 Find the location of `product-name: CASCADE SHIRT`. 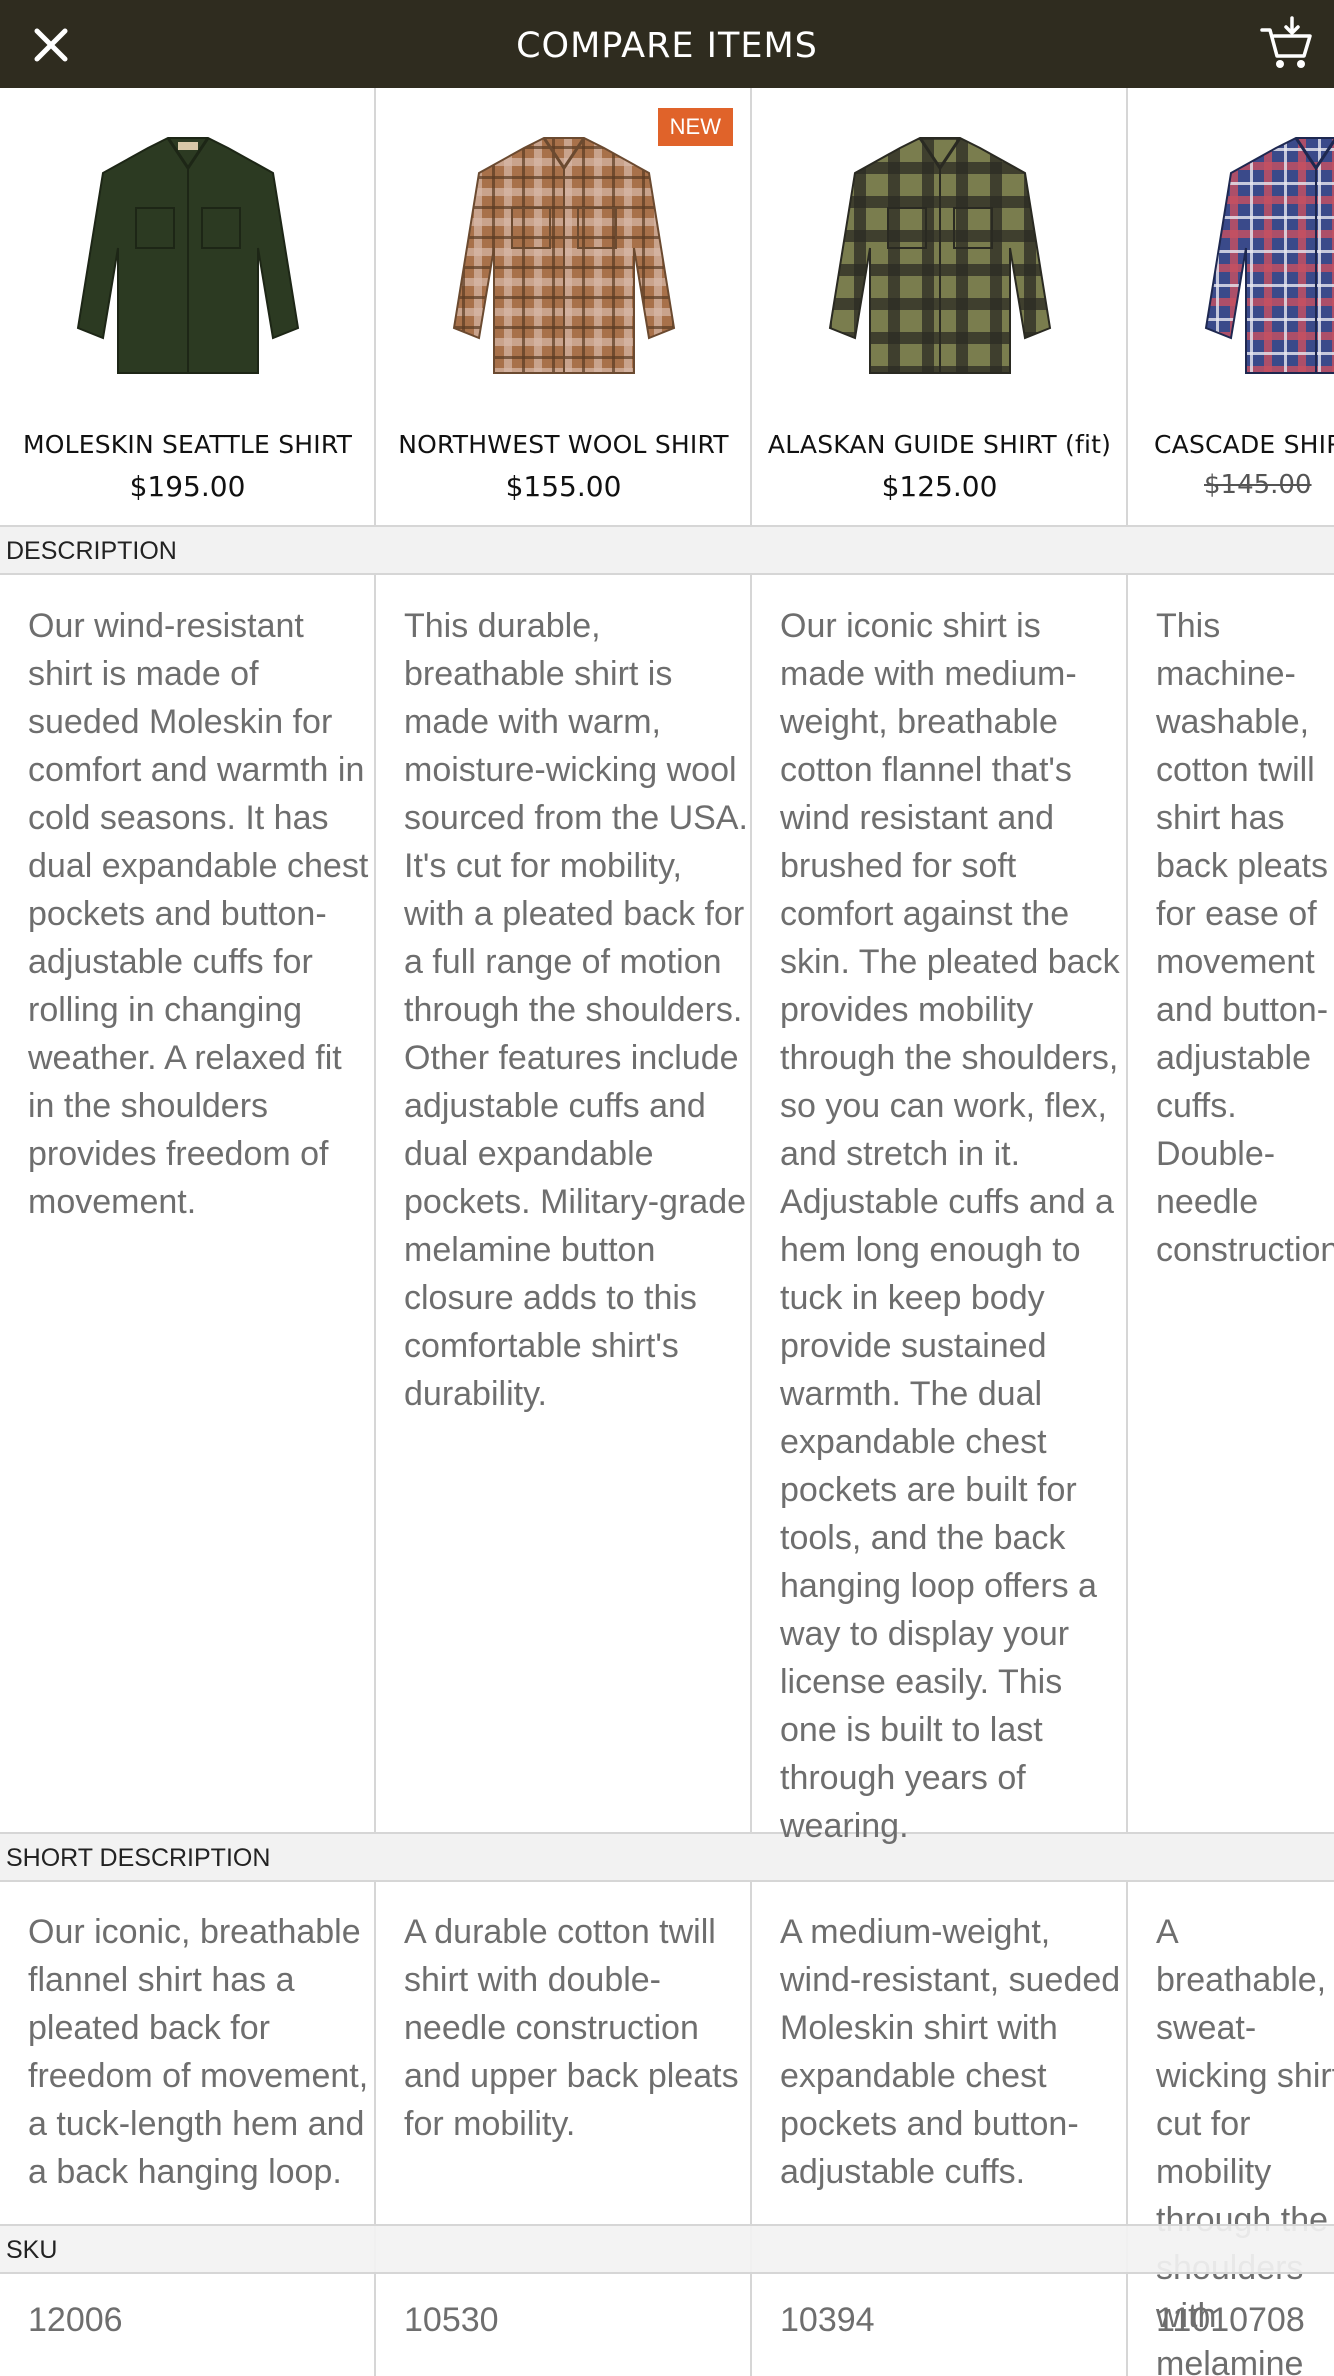

product-name: CASCADE SHIRT is located at coordinates (1244, 444).